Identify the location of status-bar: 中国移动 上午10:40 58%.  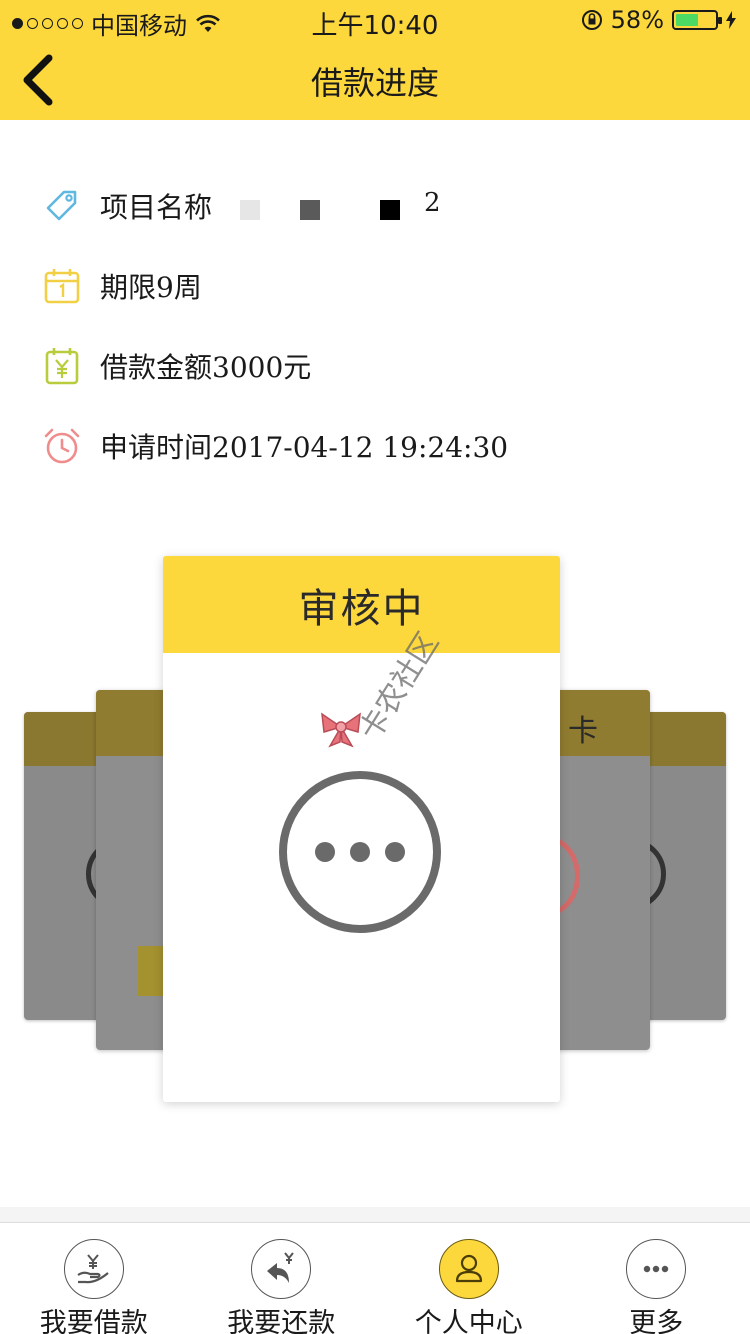
(375, 20).